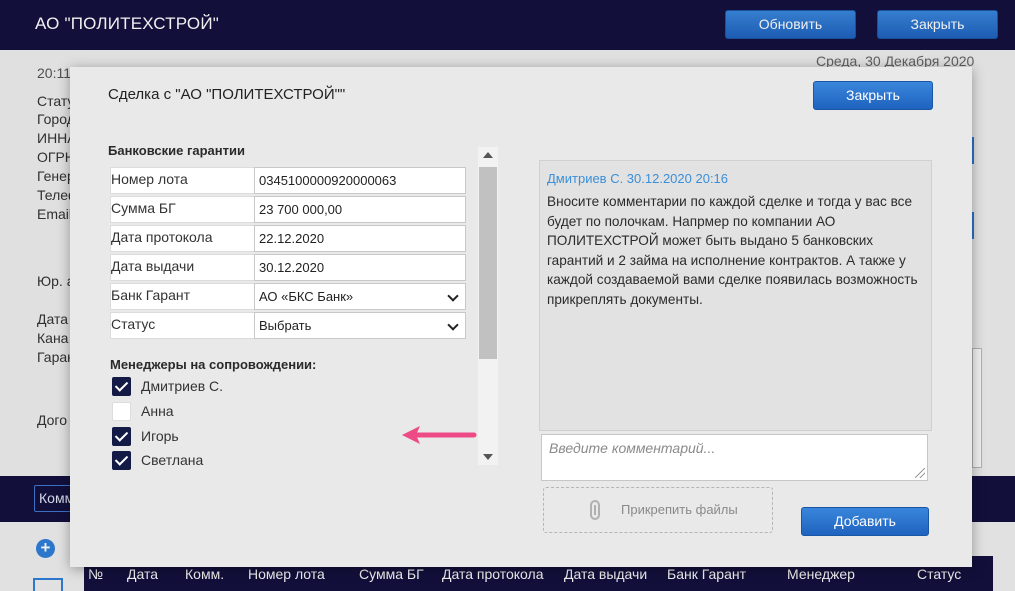  I want to click on bank-select: АО «БКС Банк», so click(360, 296).